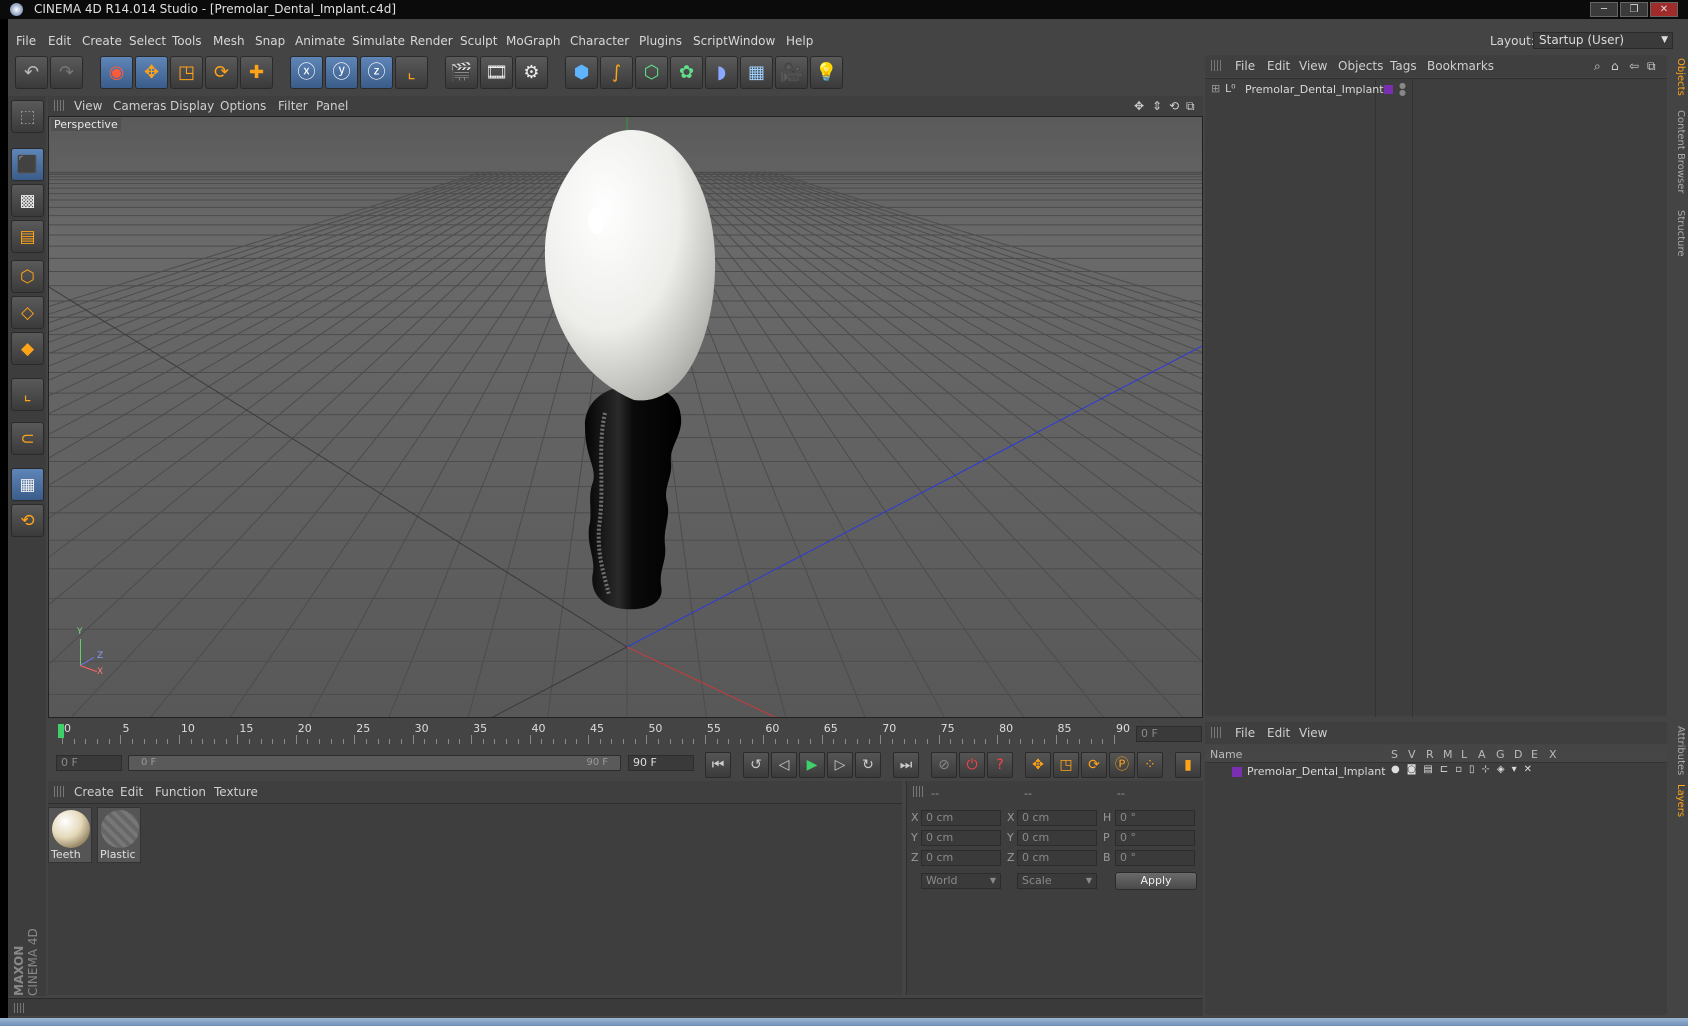 The width and height of the screenshot is (1688, 1026). What do you see at coordinates (1677, 233) in the screenshot?
I see `side-tab-structure: Structure` at bounding box center [1677, 233].